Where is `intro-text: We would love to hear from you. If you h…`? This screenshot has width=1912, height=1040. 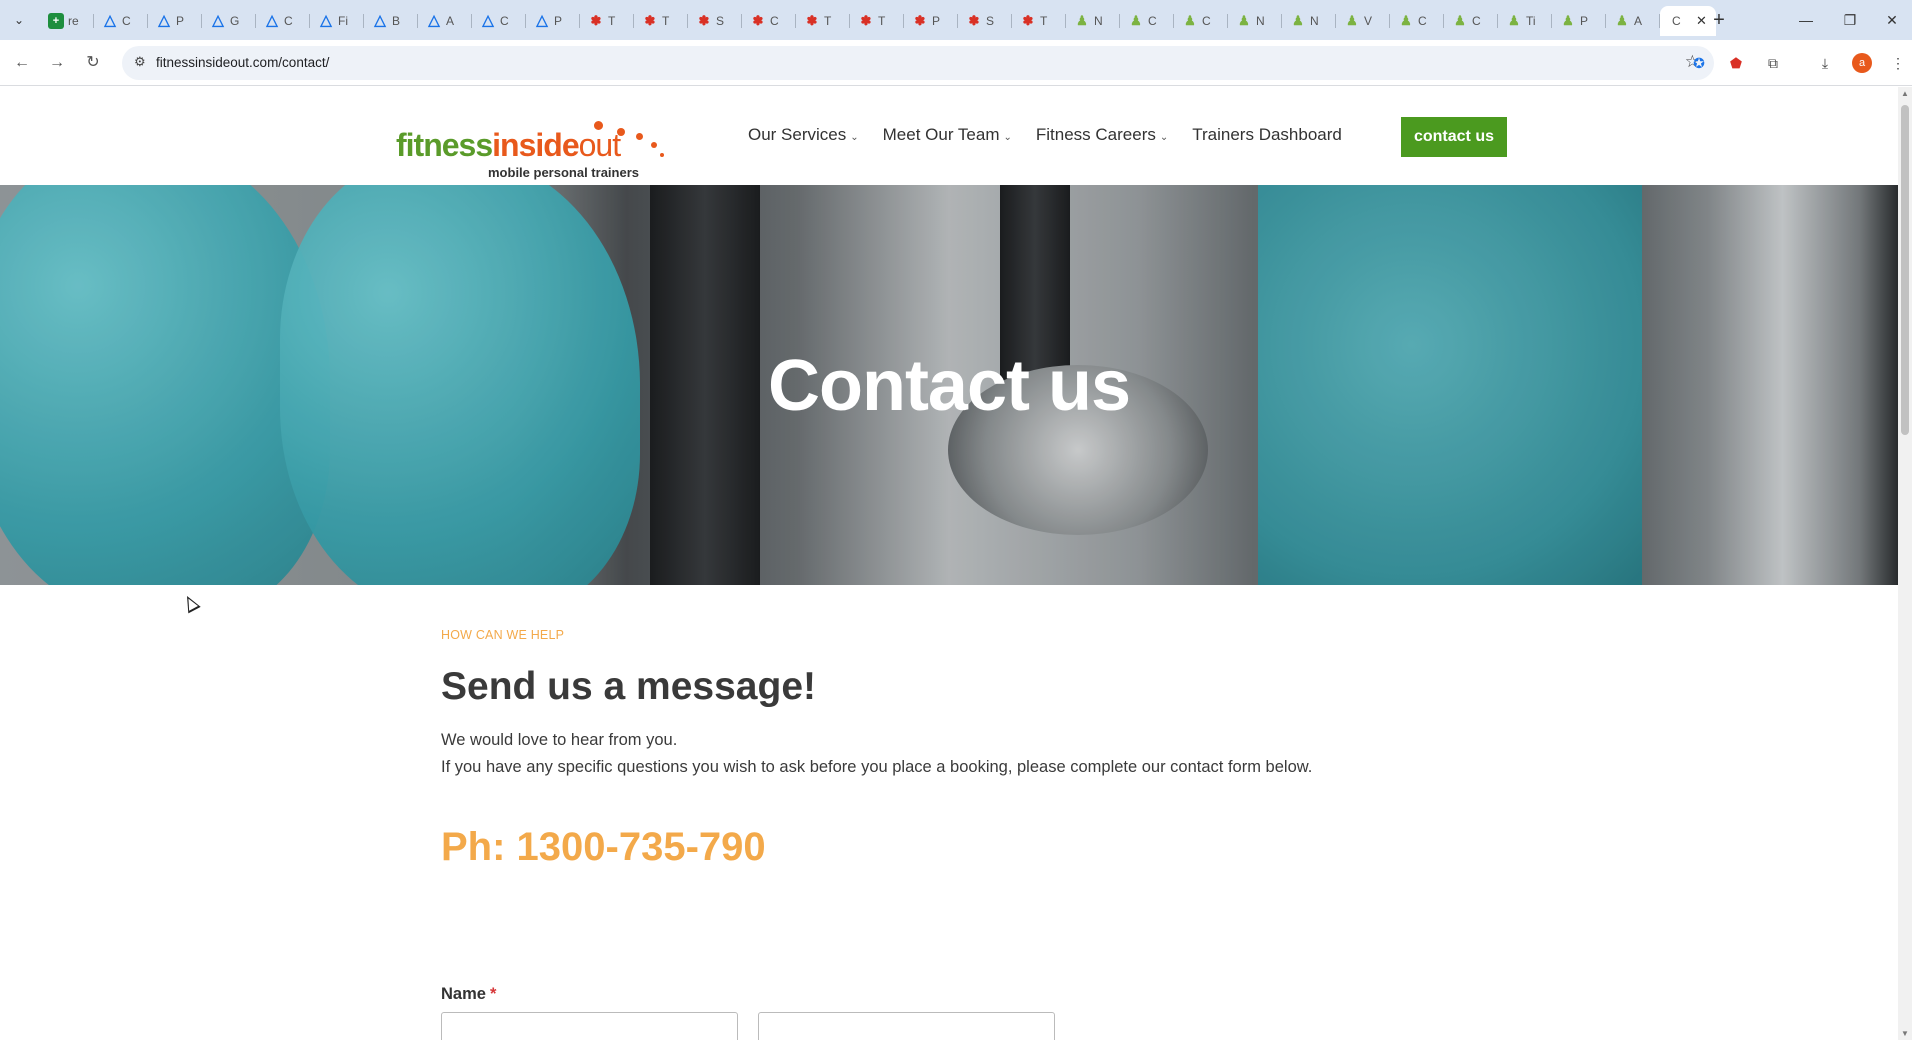 intro-text: We would love to hear from you. If you h… is located at coordinates (876, 754).